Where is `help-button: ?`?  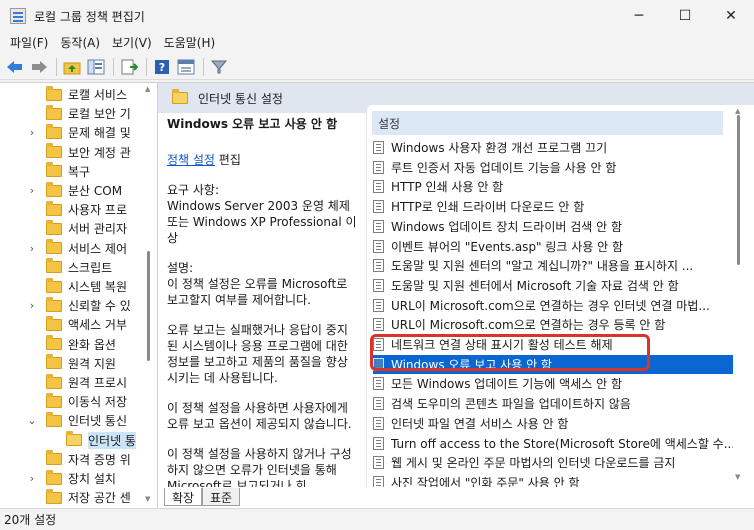 help-button: ? is located at coordinates (162, 67).